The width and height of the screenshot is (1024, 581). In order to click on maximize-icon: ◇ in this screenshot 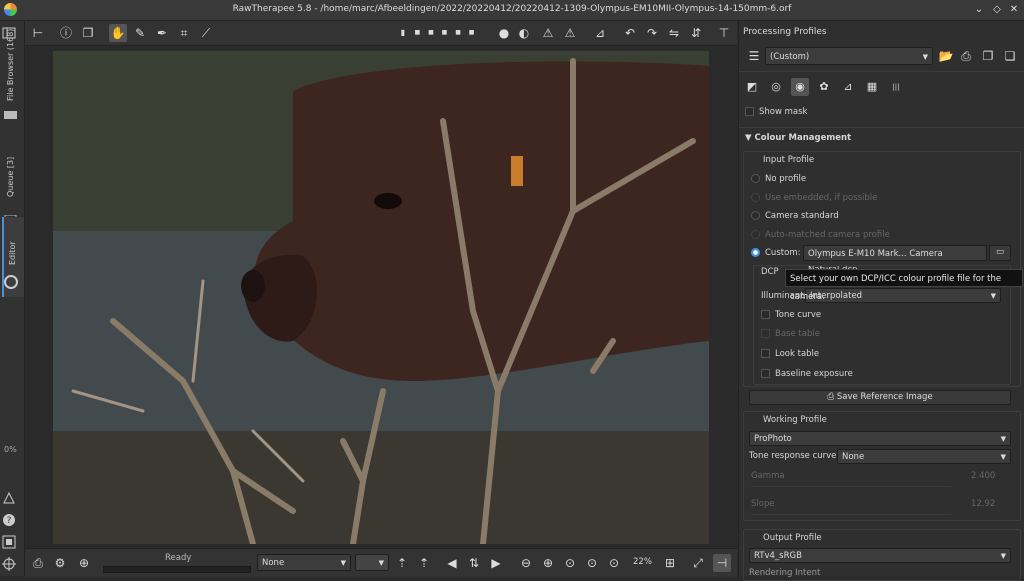, I will do `click(997, 10)`.